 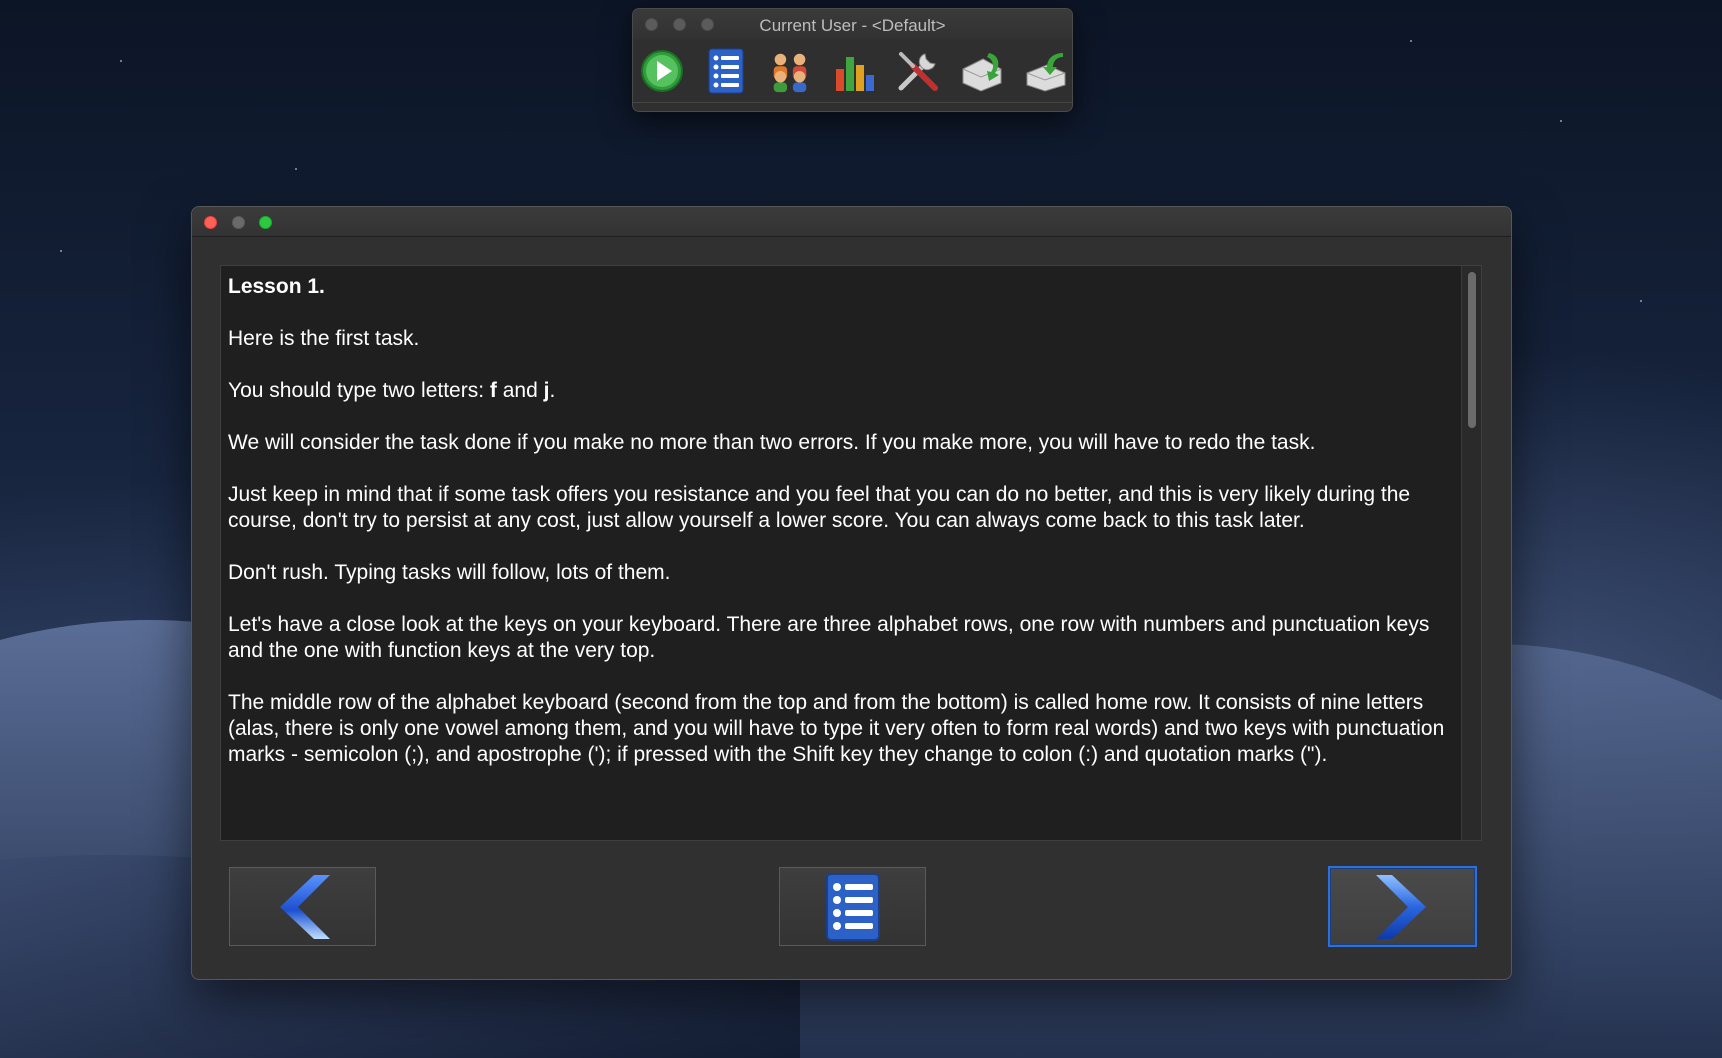 I want to click on play-icon, so click(x=662, y=71).